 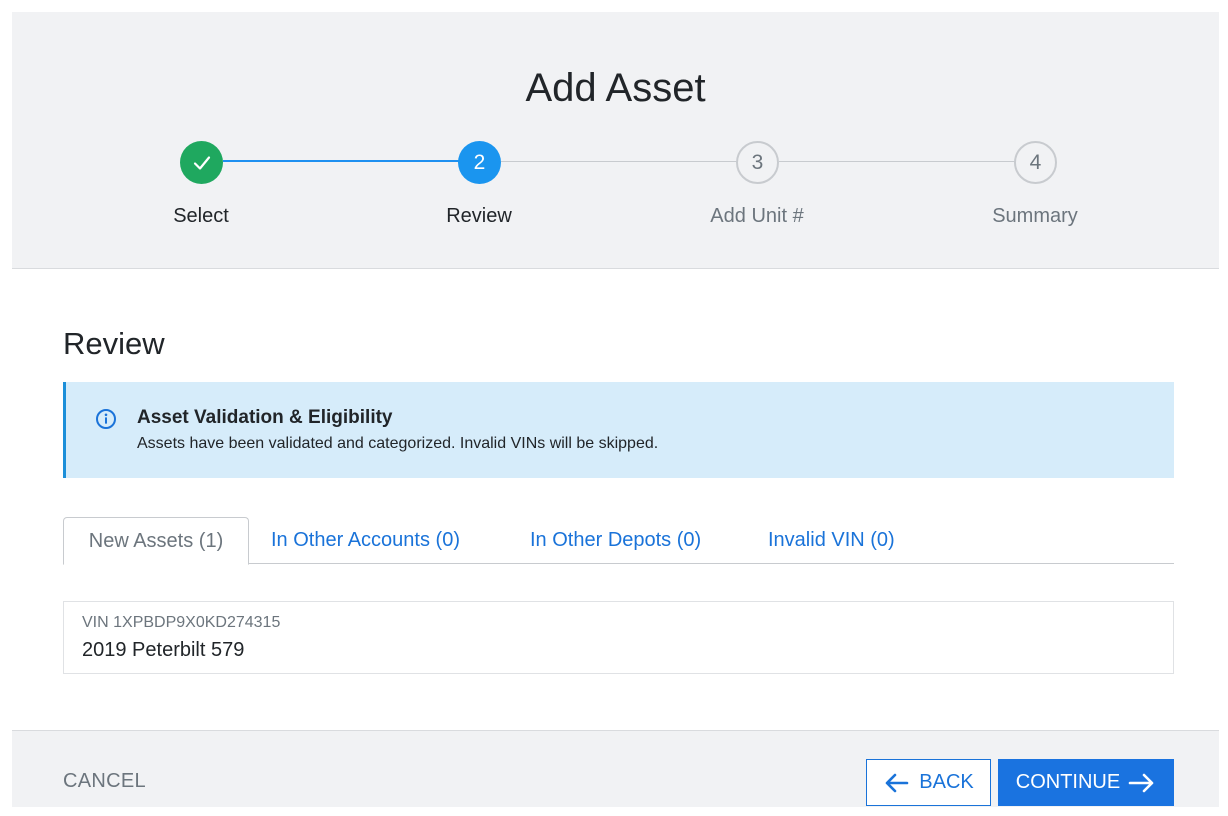 I want to click on step-4-indicator: 4, so click(x=1035, y=162).